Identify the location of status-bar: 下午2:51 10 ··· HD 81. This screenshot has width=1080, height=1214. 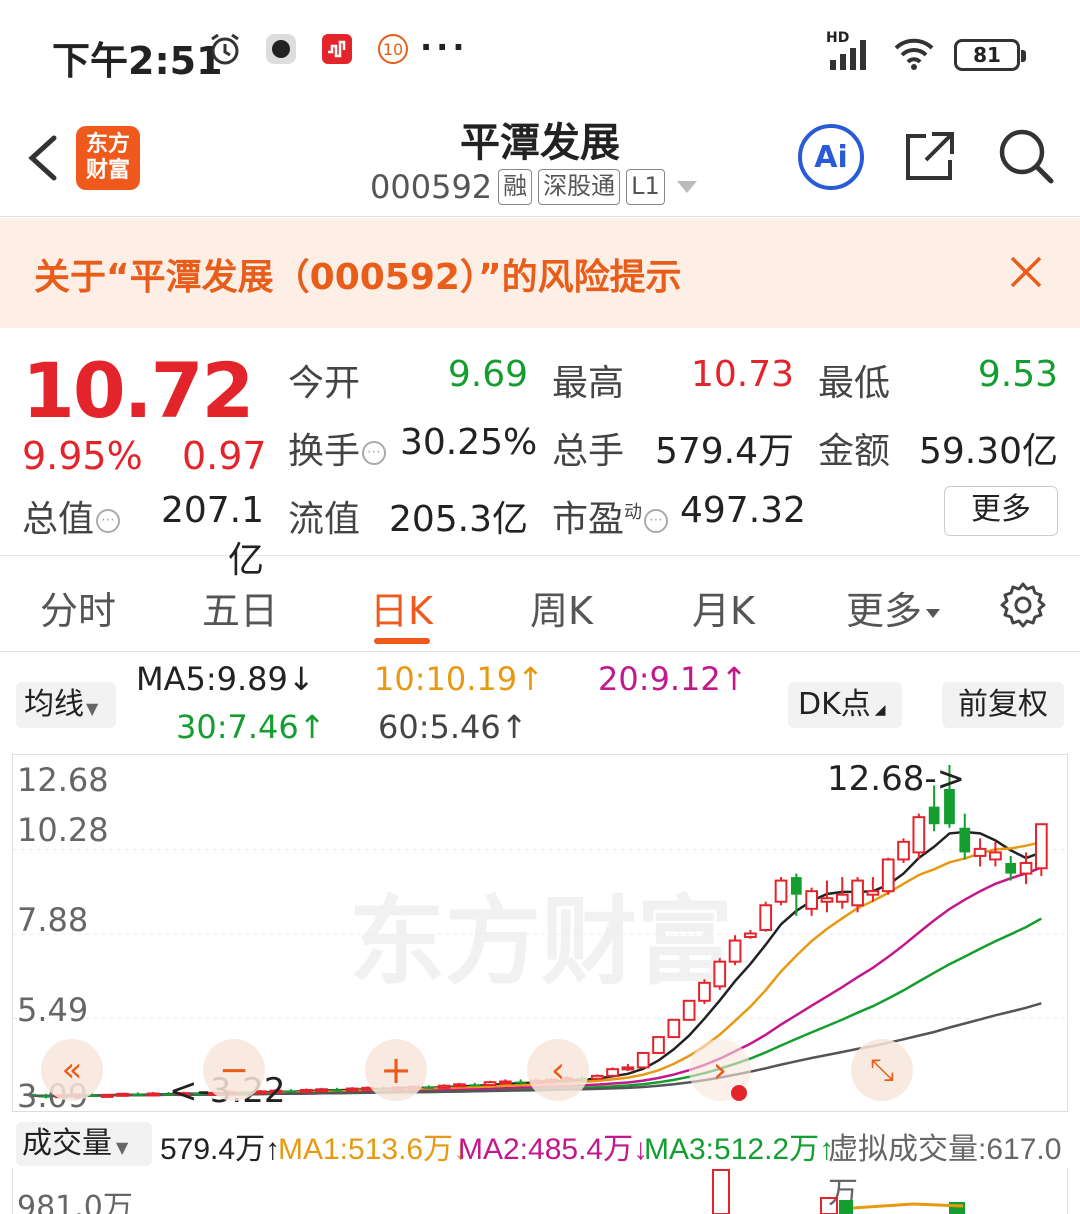
(540, 50).